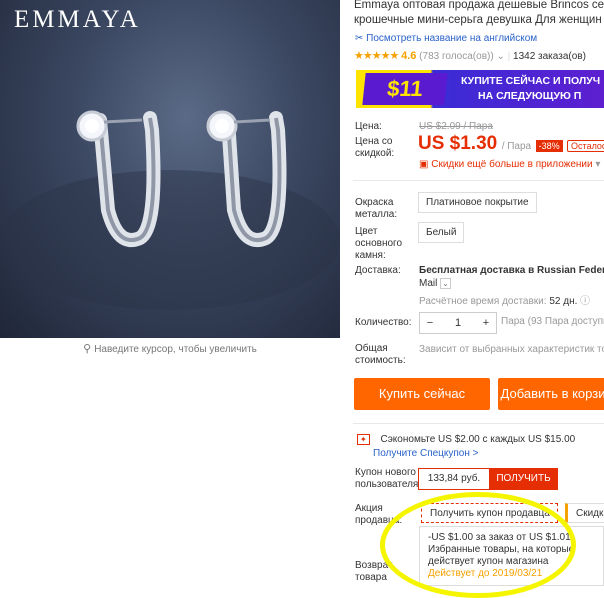 The image size is (604, 598). Describe the element at coordinates (552, 321) in the screenshot. I see `quantity-note: Пара (93 Пара доступно` at that location.